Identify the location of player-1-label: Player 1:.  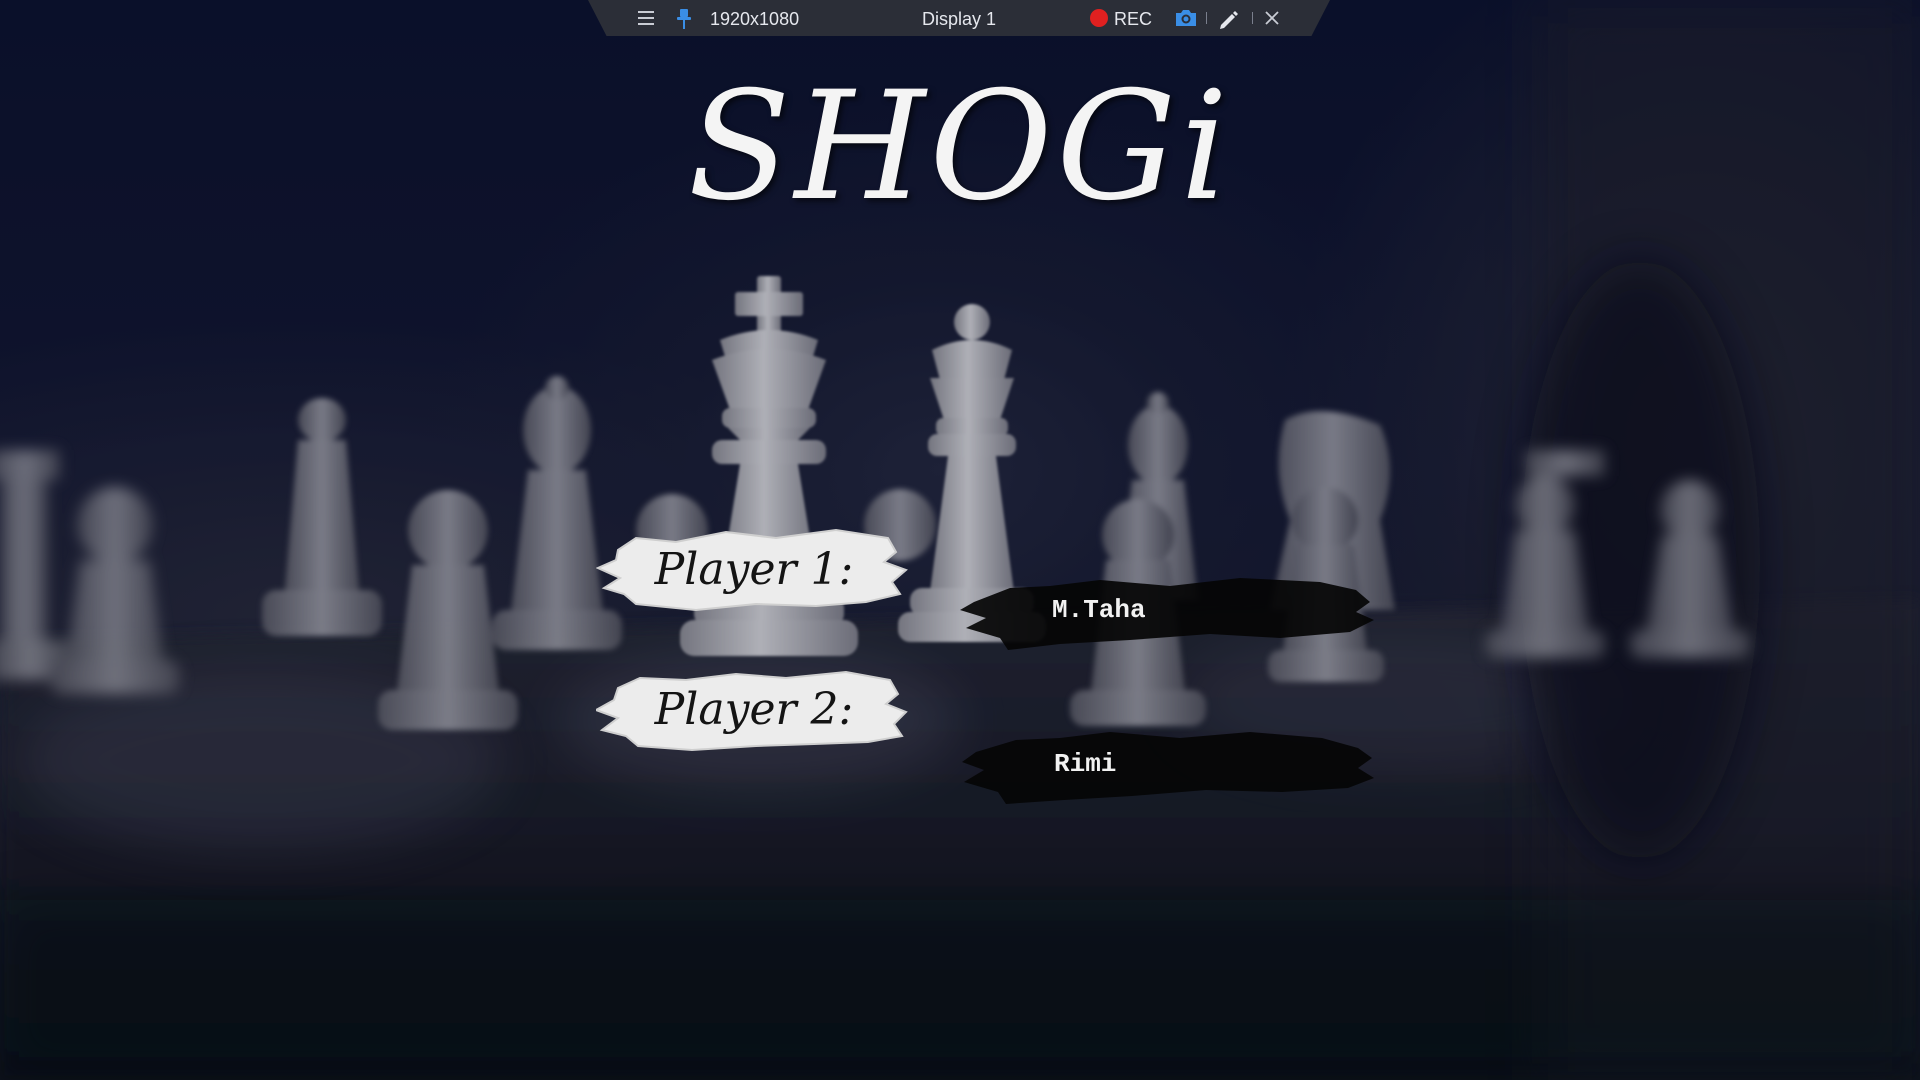
(754, 569).